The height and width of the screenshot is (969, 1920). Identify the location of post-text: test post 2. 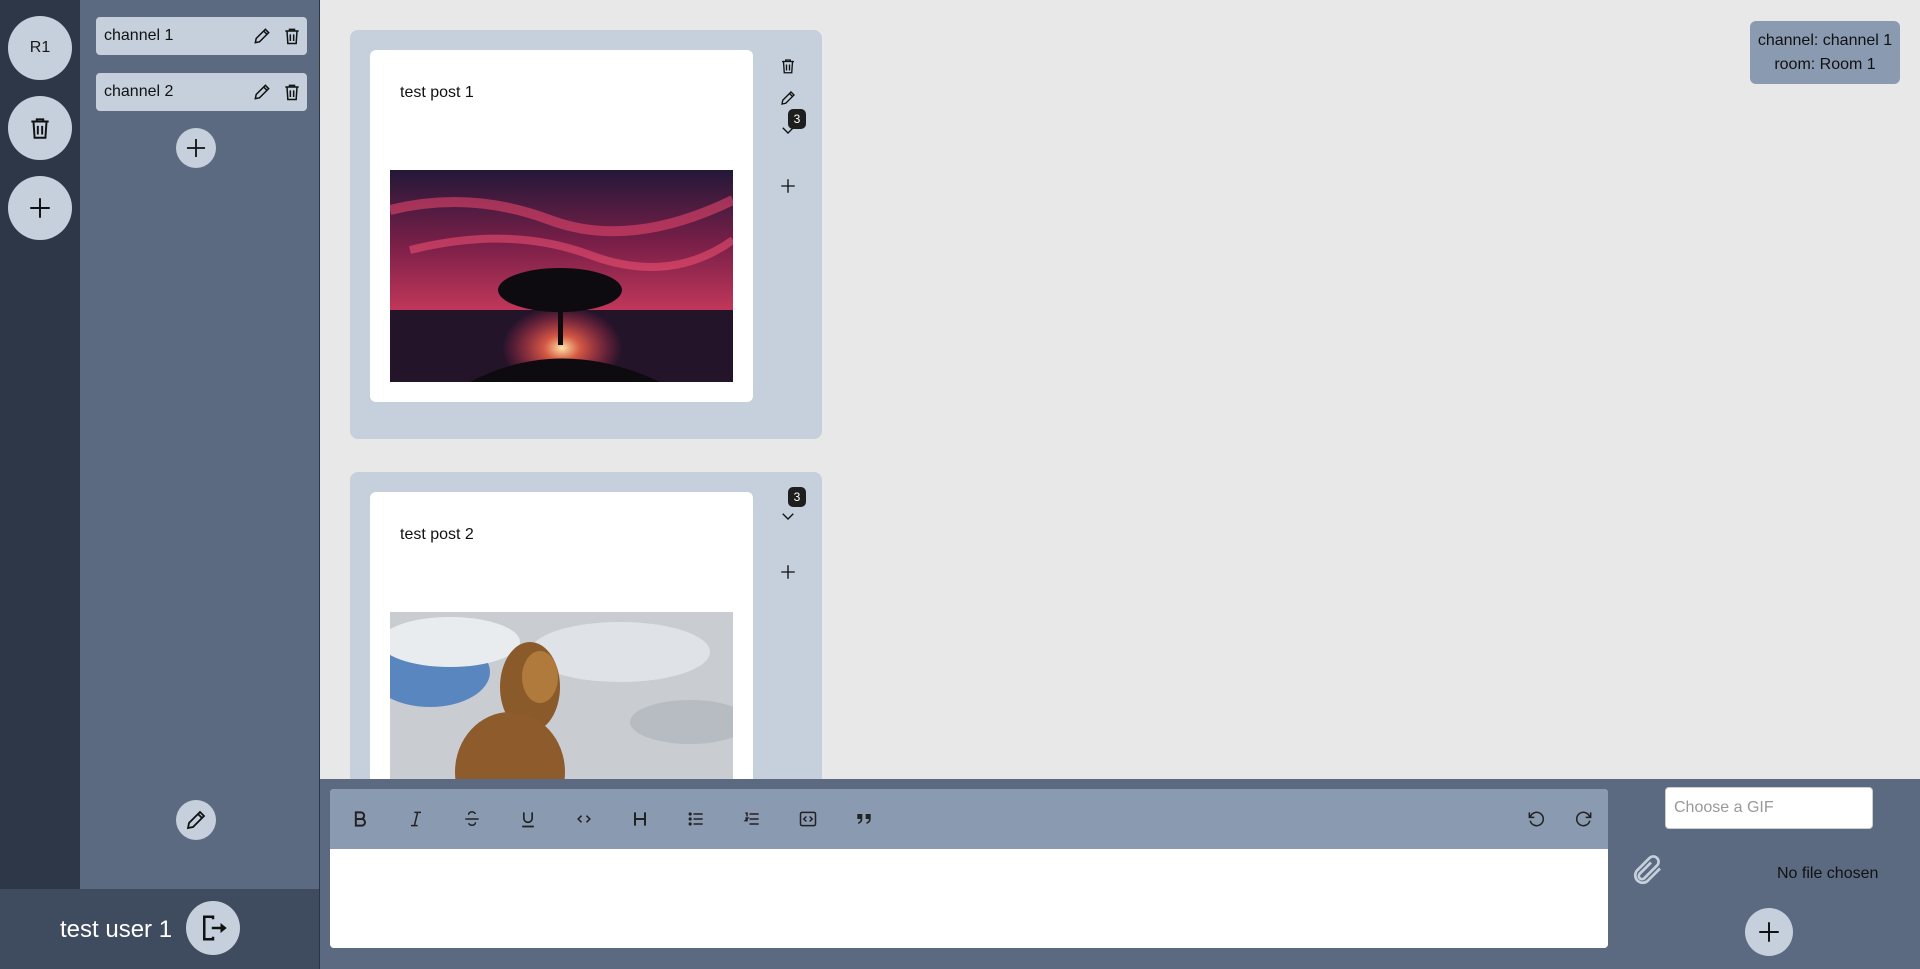
(437, 534).